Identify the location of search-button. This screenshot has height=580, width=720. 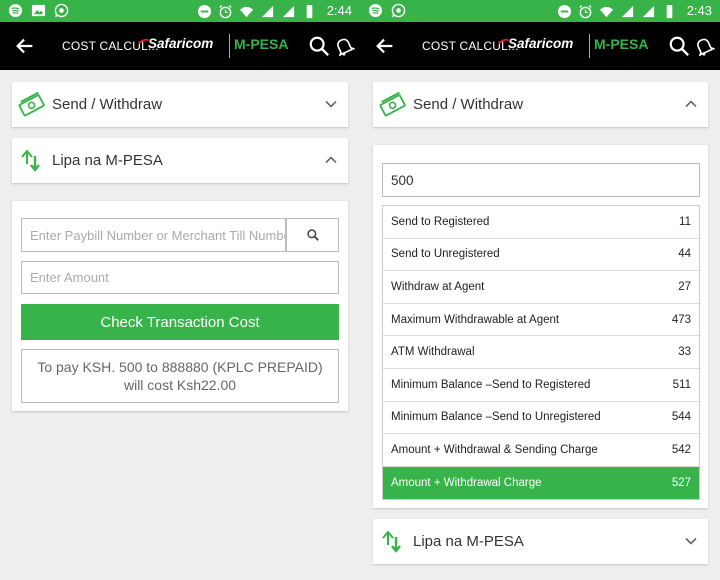
(312, 235).